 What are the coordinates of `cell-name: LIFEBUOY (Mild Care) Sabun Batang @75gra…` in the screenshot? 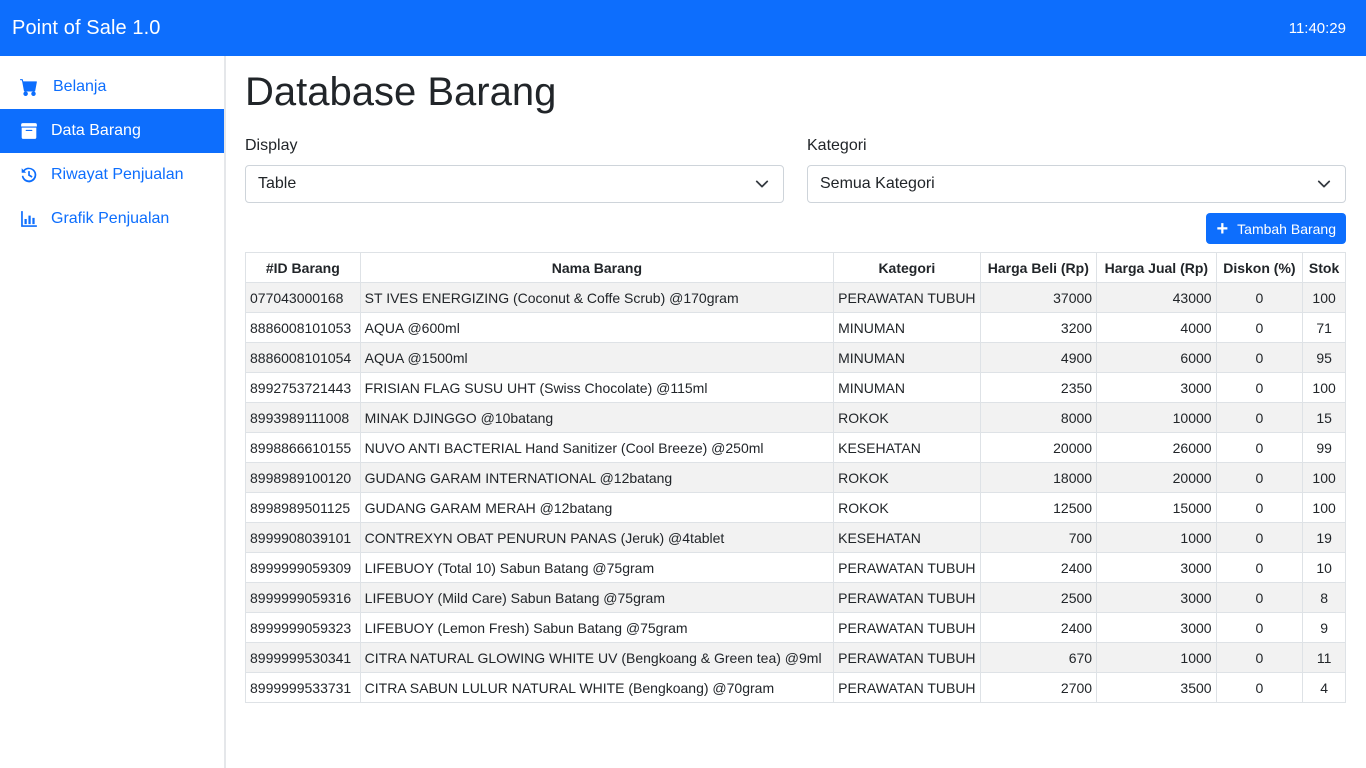 It's located at (597, 597).